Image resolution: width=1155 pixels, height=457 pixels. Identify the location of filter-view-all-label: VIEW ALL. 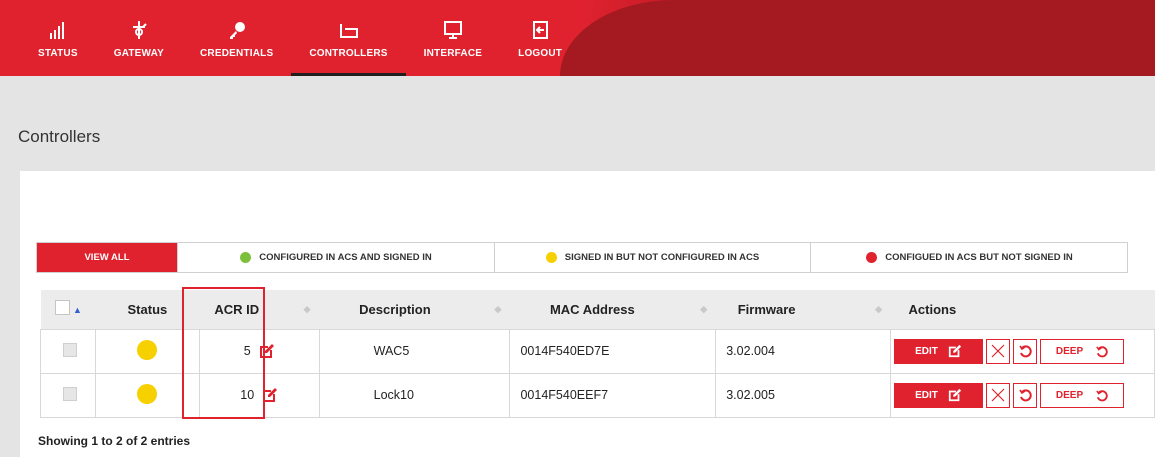
(107, 257).